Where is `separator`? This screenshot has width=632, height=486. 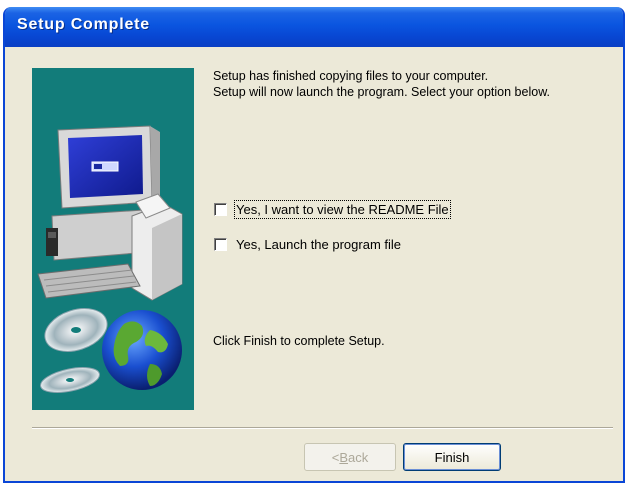
separator is located at coordinates (322, 428).